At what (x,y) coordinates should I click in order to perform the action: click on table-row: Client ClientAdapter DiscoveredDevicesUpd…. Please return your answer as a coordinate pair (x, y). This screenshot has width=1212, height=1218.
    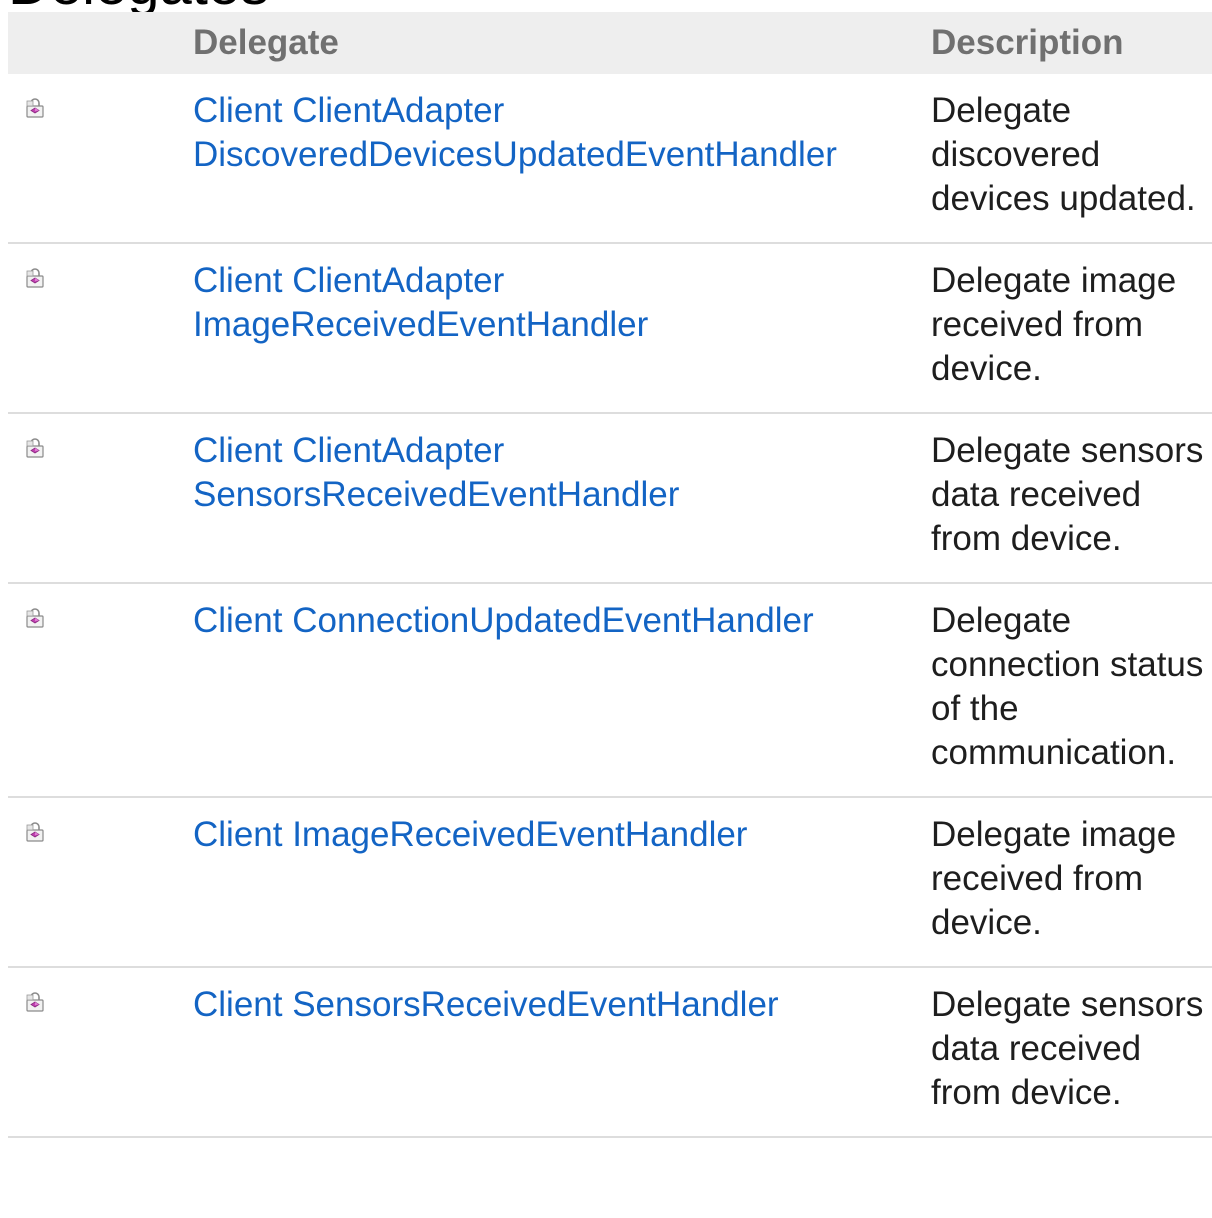
    Looking at the image, I should click on (610, 158).